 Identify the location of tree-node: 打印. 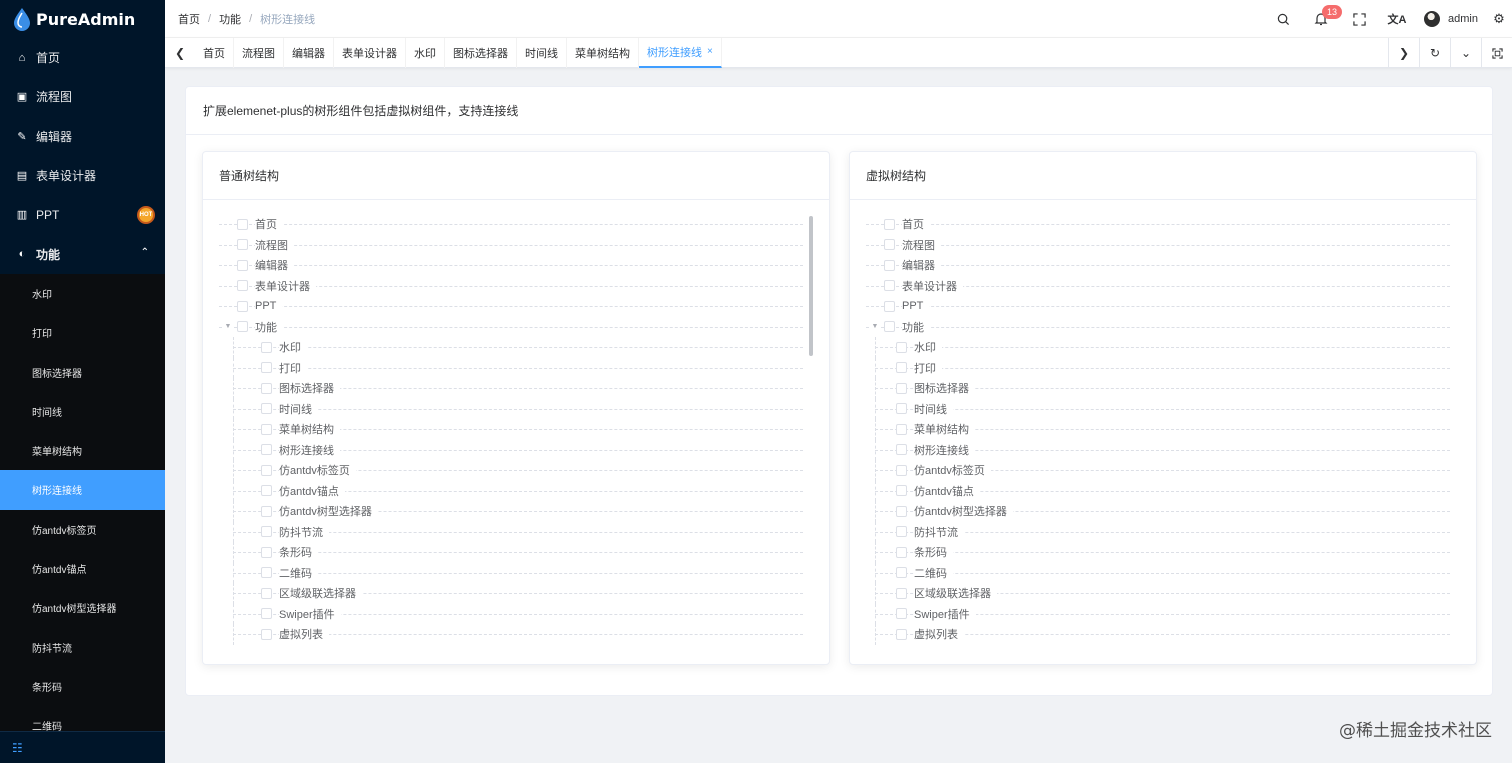
(1158, 367).